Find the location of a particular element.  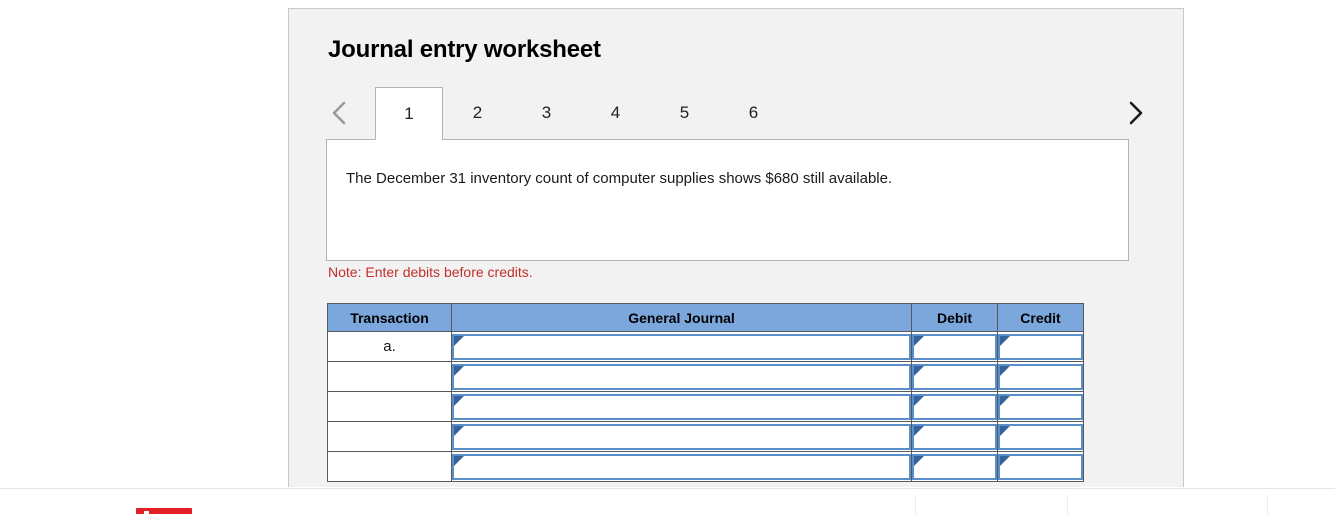

table-header: Transaction General Journal Debit Credit is located at coordinates (705, 317).